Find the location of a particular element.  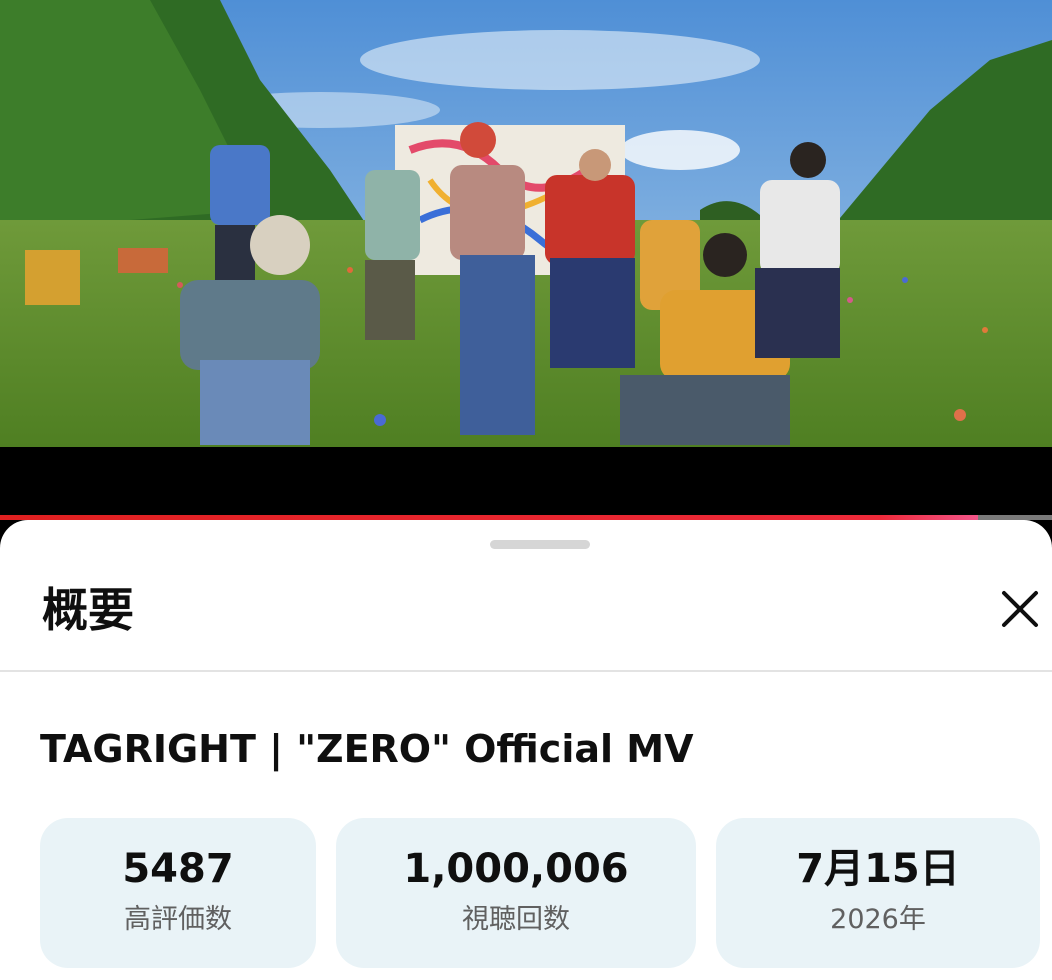

video-letterbox is located at coordinates (526, 482).